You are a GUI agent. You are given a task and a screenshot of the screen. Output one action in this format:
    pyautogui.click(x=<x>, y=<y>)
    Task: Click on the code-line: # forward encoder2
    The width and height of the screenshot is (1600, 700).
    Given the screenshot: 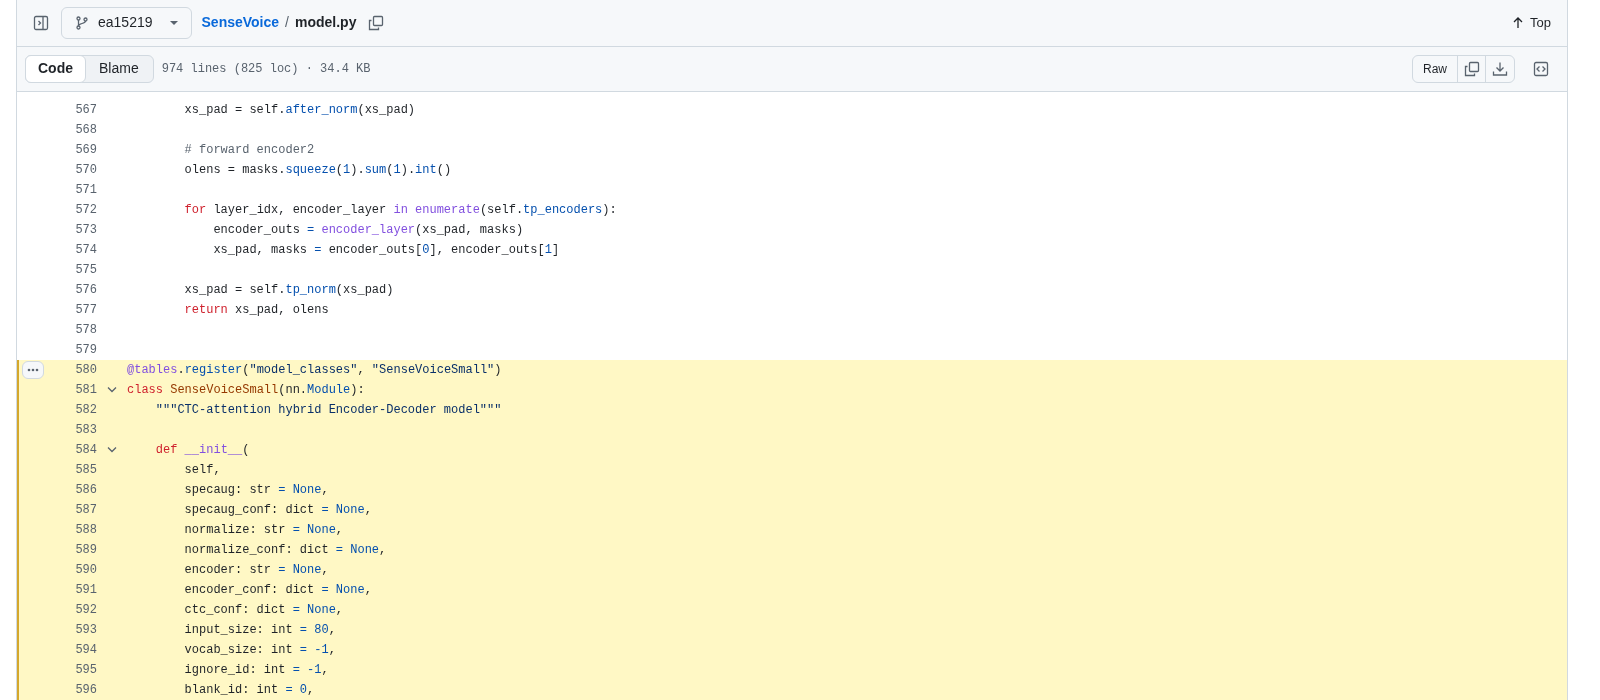 What is the action you would take?
    pyautogui.click(x=249, y=150)
    